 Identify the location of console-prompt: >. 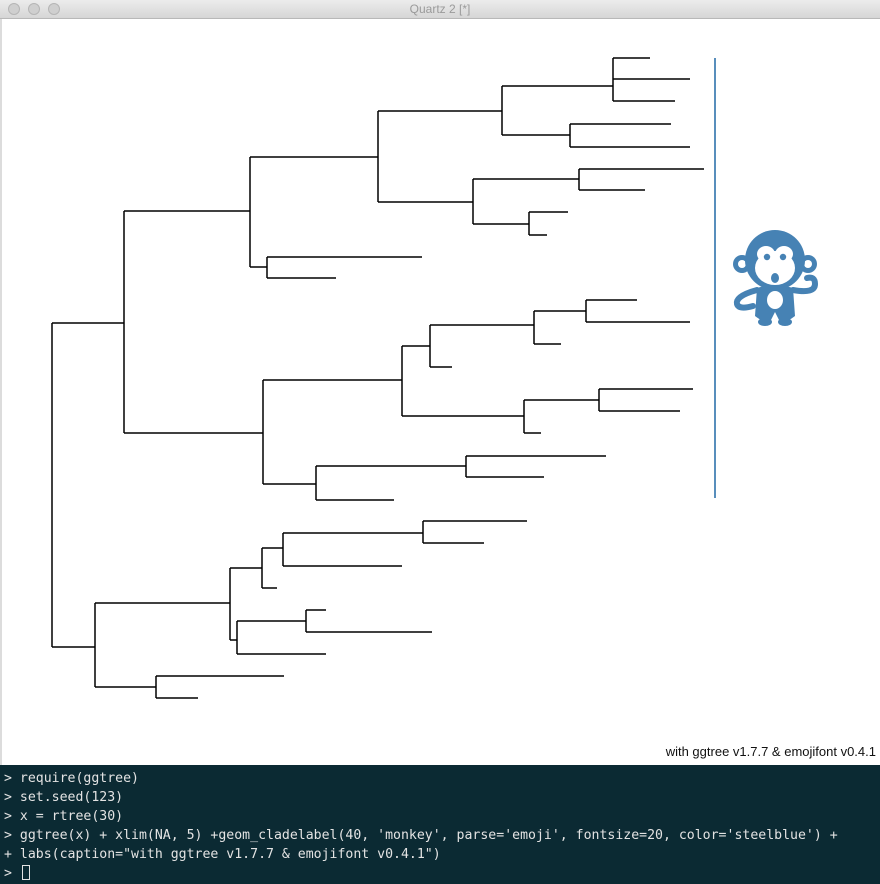
(8, 873).